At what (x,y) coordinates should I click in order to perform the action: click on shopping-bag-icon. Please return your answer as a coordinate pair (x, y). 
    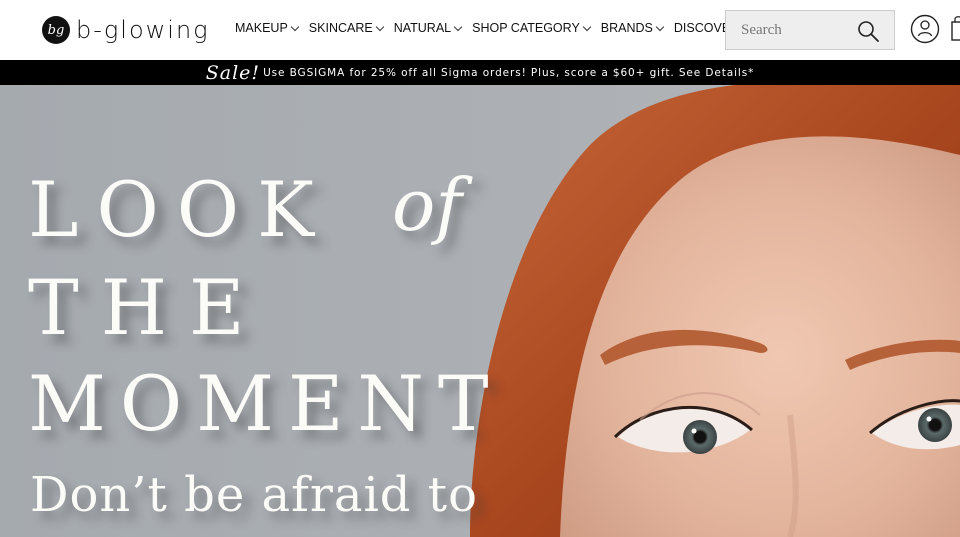
    Looking at the image, I should click on (955, 28).